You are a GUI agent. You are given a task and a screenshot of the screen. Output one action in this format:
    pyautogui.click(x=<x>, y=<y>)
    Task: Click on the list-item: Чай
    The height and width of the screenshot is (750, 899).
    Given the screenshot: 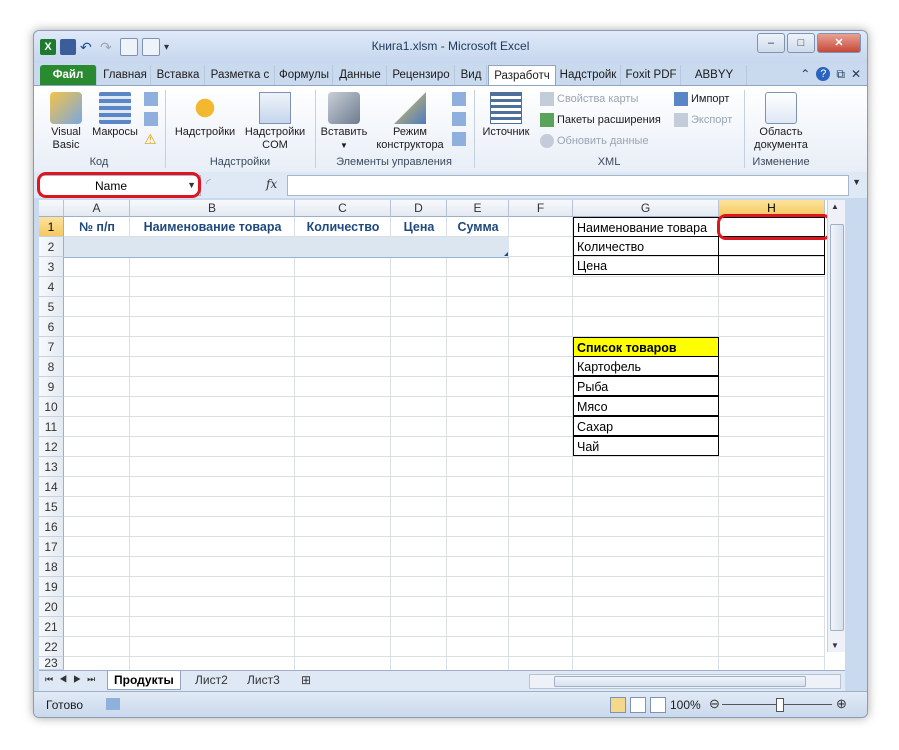 What is the action you would take?
    pyautogui.click(x=646, y=446)
    